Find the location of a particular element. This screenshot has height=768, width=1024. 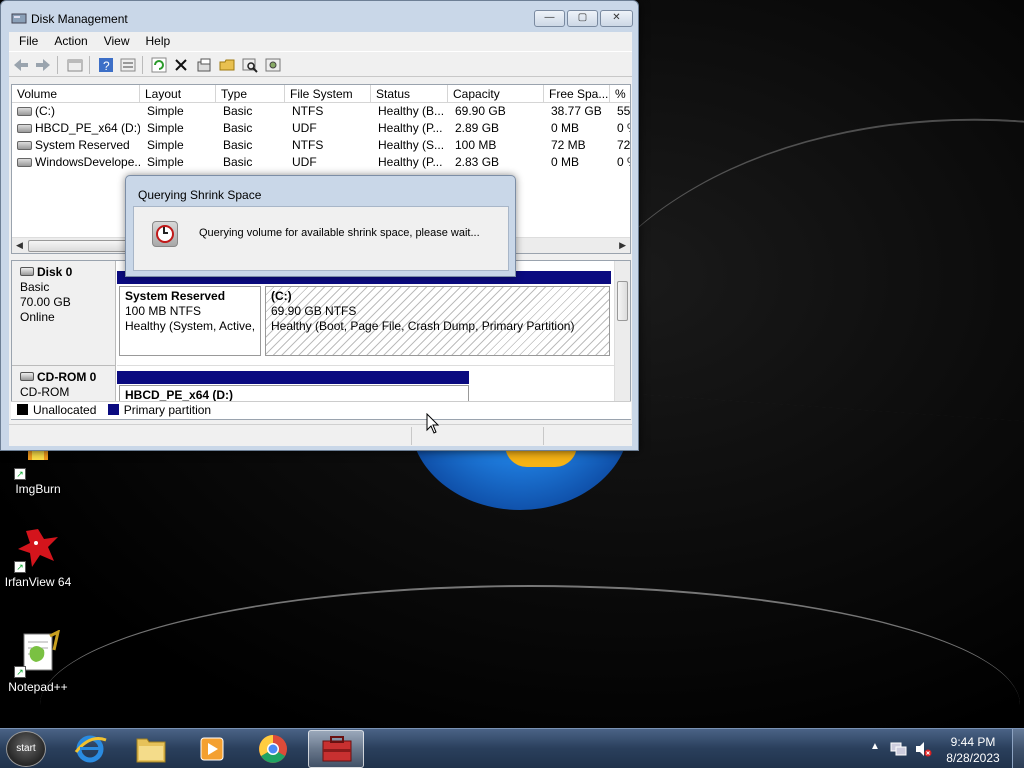

menu-help: Help is located at coordinates (158, 40).